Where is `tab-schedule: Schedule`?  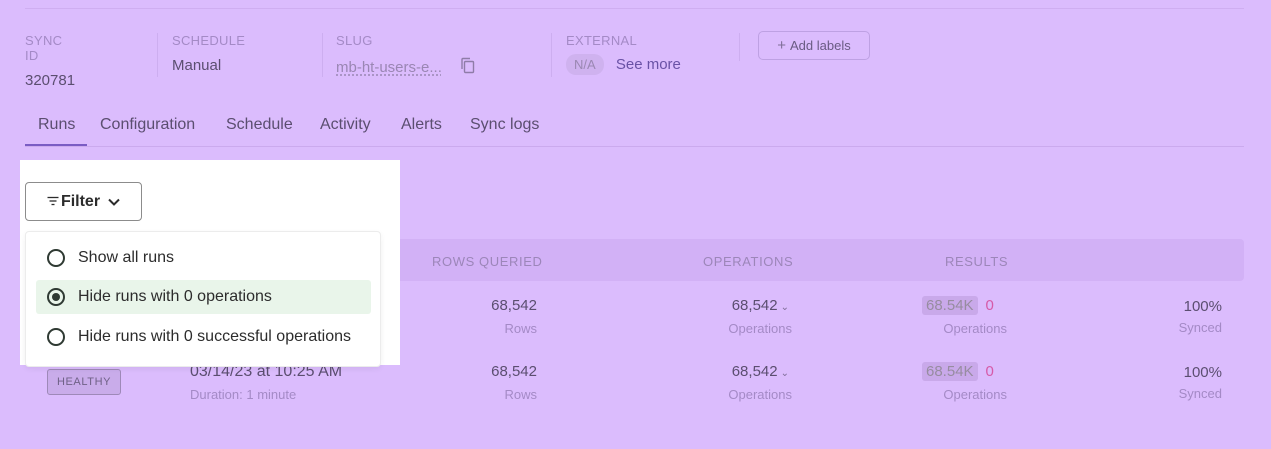 tab-schedule: Schedule is located at coordinates (259, 125).